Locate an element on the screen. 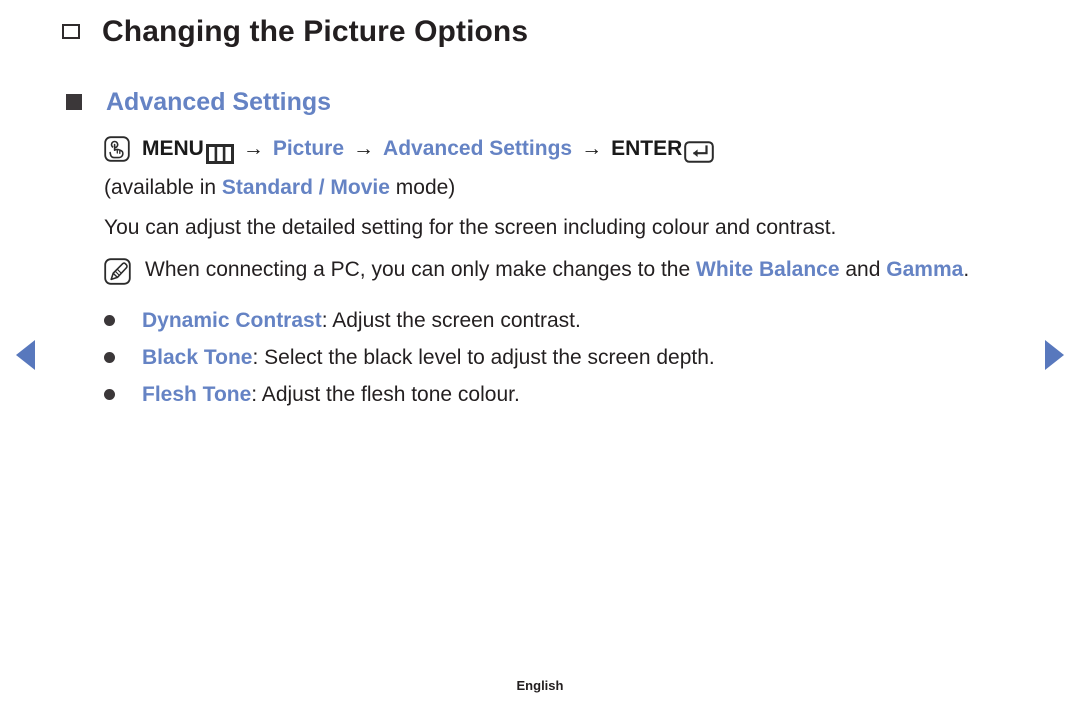 Image resolution: width=1080 pixels, height=705 pixels. path-arrow-2: → is located at coordinates (364, 148).